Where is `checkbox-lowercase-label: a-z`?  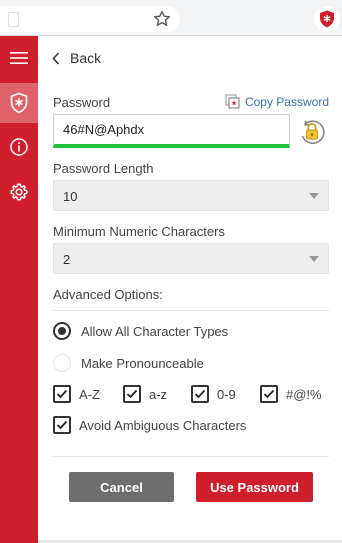 checkbox-lowercase-label: a-z is located at coordinates (158, 394).